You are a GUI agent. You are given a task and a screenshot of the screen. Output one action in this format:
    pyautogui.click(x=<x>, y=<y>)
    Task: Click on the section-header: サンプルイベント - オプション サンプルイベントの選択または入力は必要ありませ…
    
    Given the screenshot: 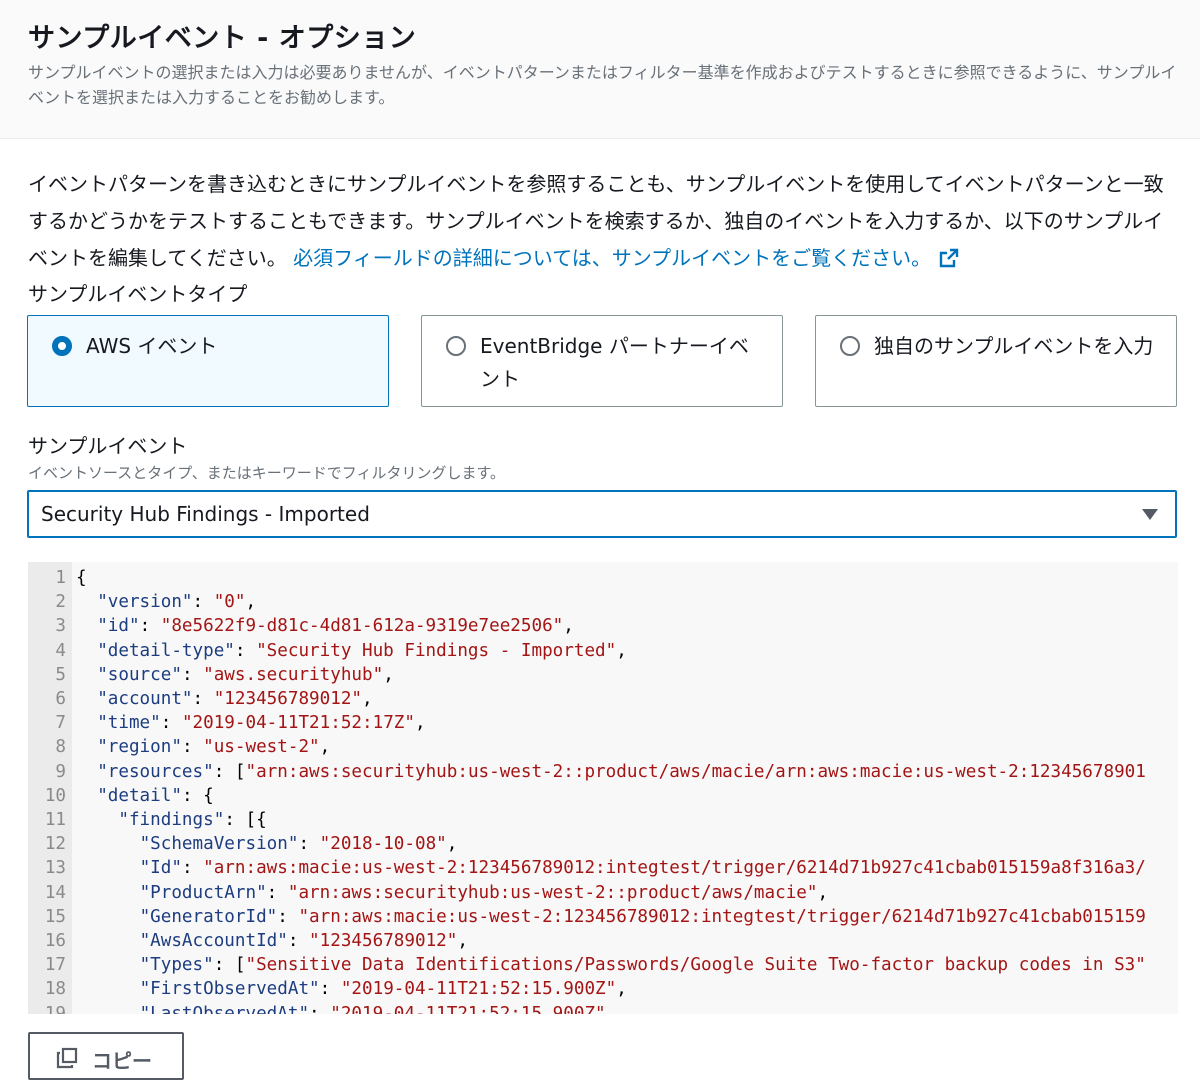 What is the action you would take?
    pyautogui.click(x=600, y=69)
    